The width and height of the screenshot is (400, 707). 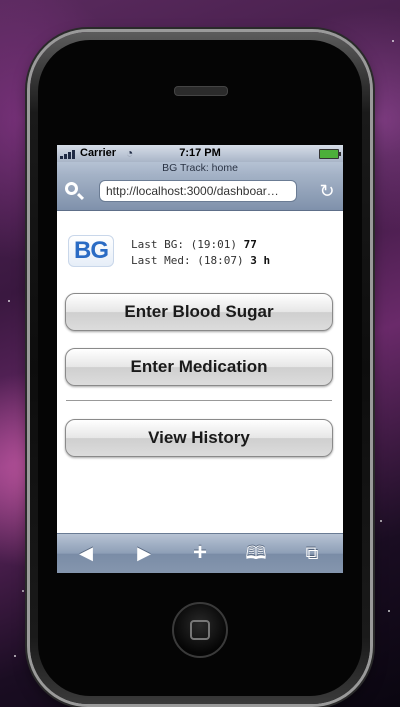 What do you see at coordinates (327, 191) in the screenshot?
I see `reload-icon: ↻` at bounding box center [327, 191].